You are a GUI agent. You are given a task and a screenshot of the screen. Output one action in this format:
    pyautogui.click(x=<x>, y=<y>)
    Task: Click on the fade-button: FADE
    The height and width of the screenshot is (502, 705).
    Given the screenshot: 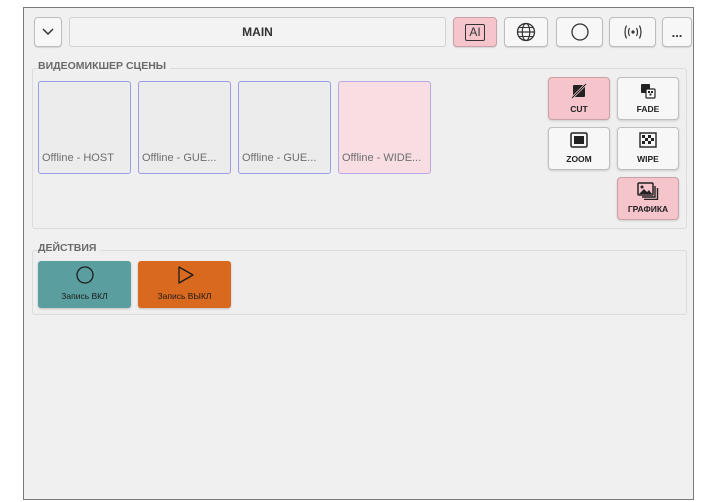 What is the action you would take?
    pyautogui.click(x=648, y=98)
    